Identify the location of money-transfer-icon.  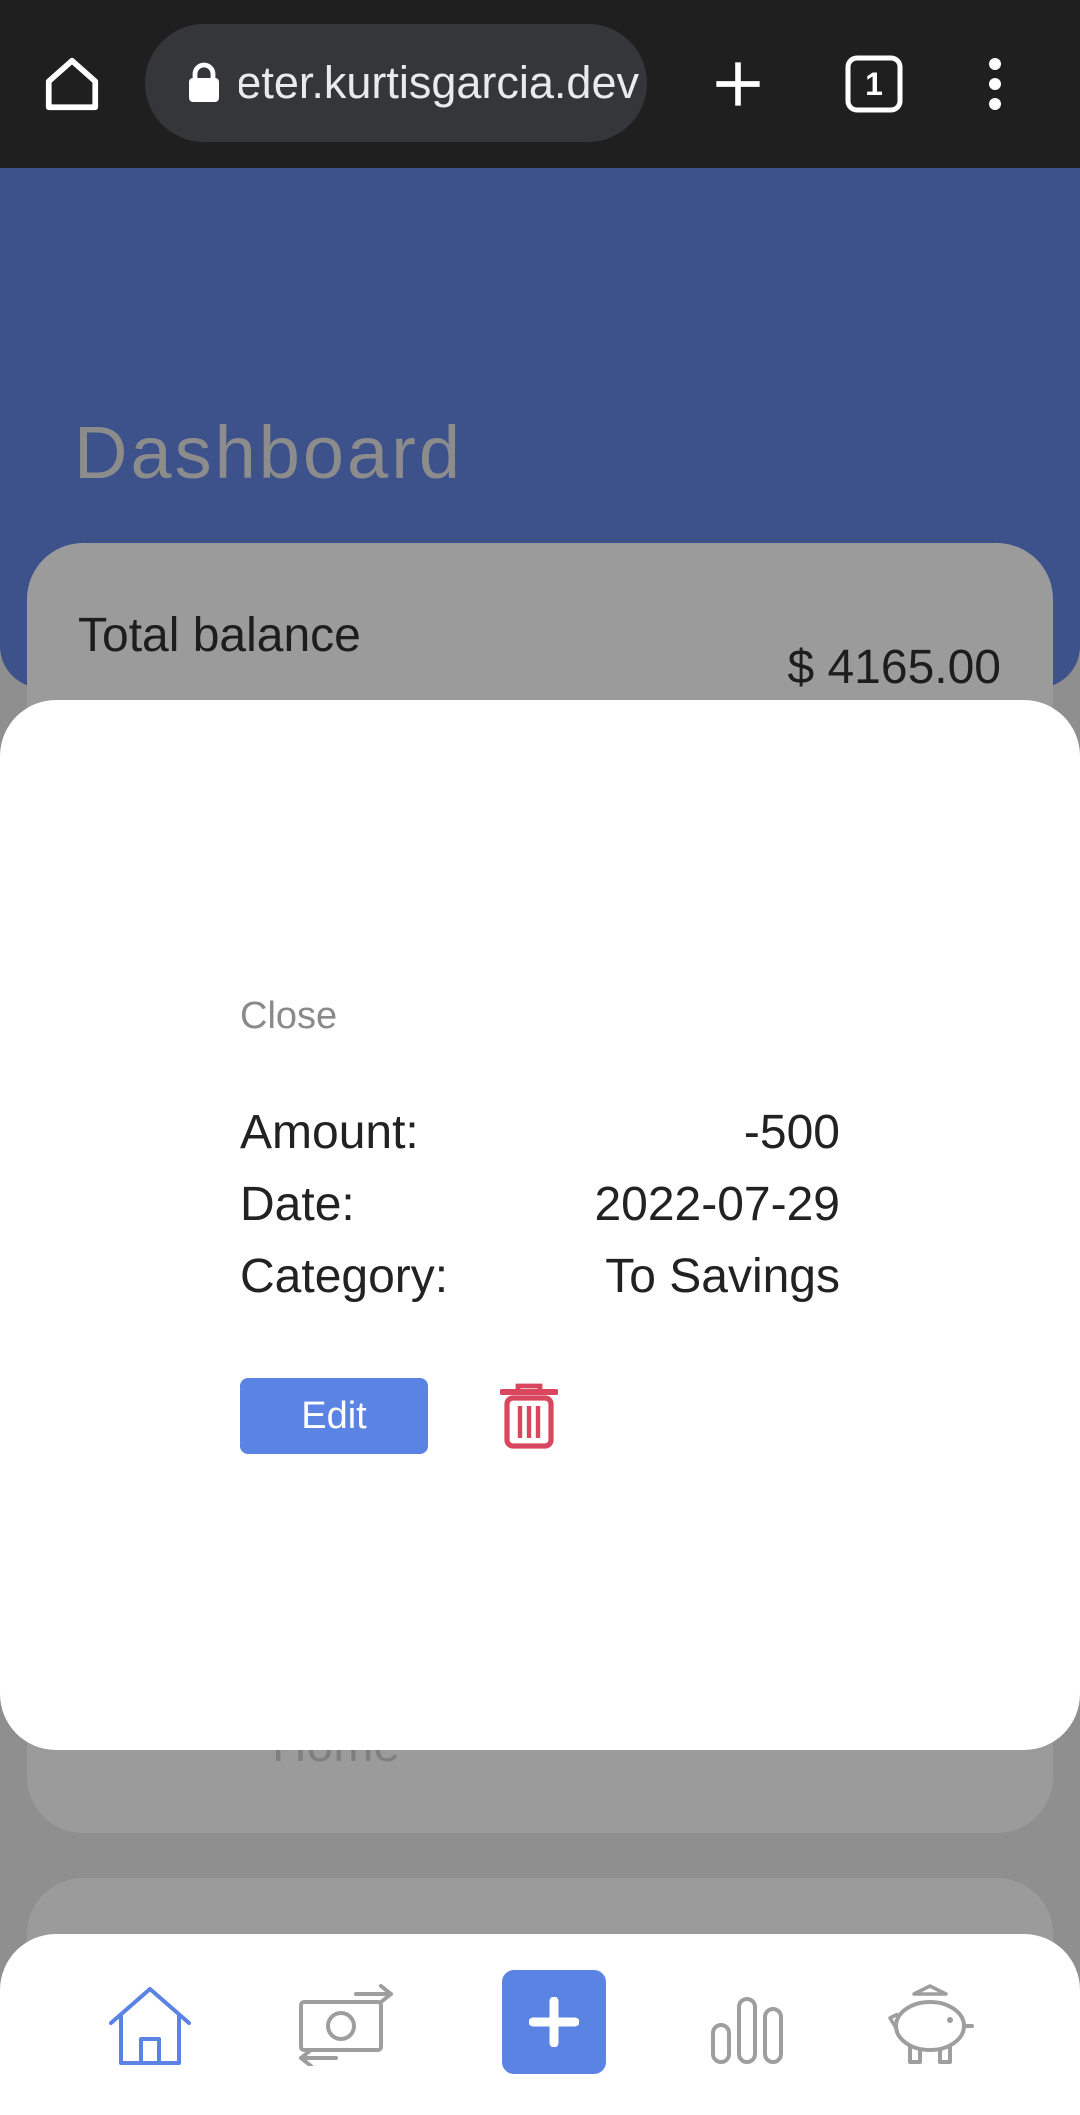
(346, 2024).